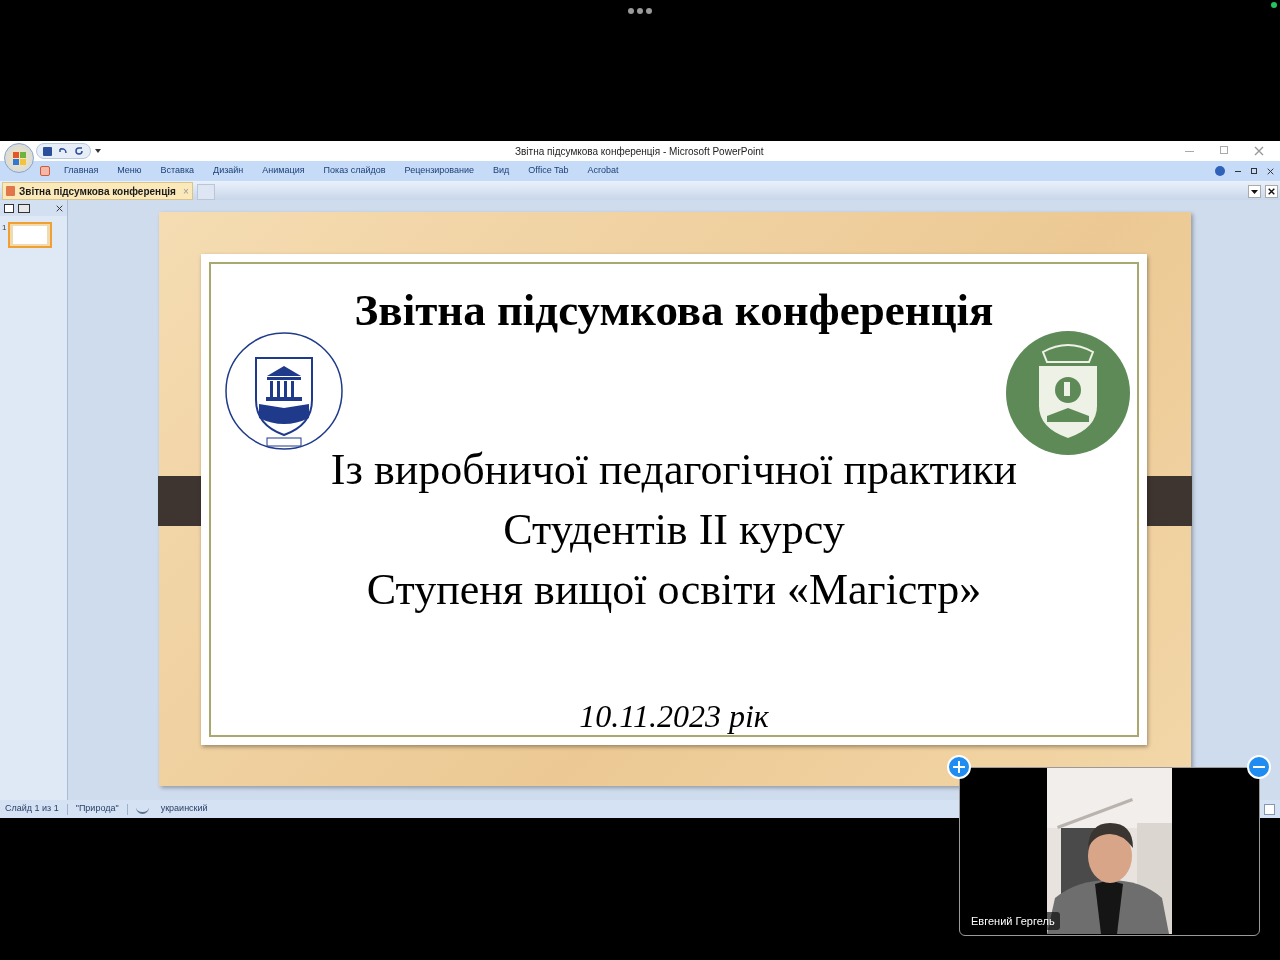  I want to click on ribbon-tab: Вид, so click(501, 171).